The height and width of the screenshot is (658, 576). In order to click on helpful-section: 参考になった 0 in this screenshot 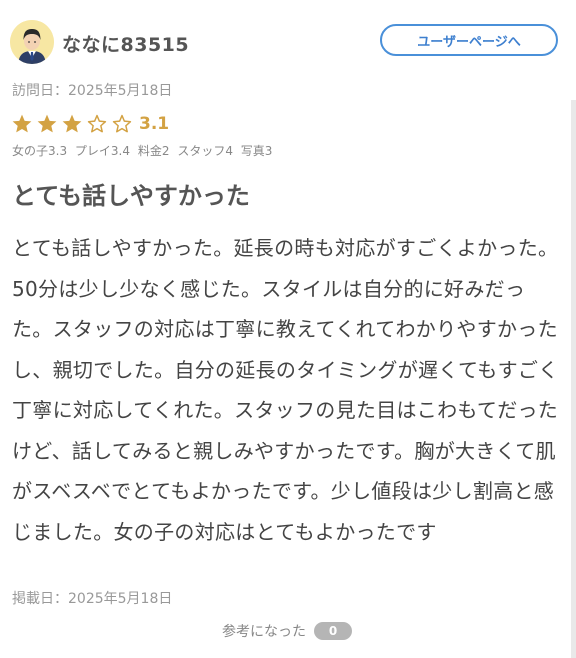, I will do `click(287, 631)`.